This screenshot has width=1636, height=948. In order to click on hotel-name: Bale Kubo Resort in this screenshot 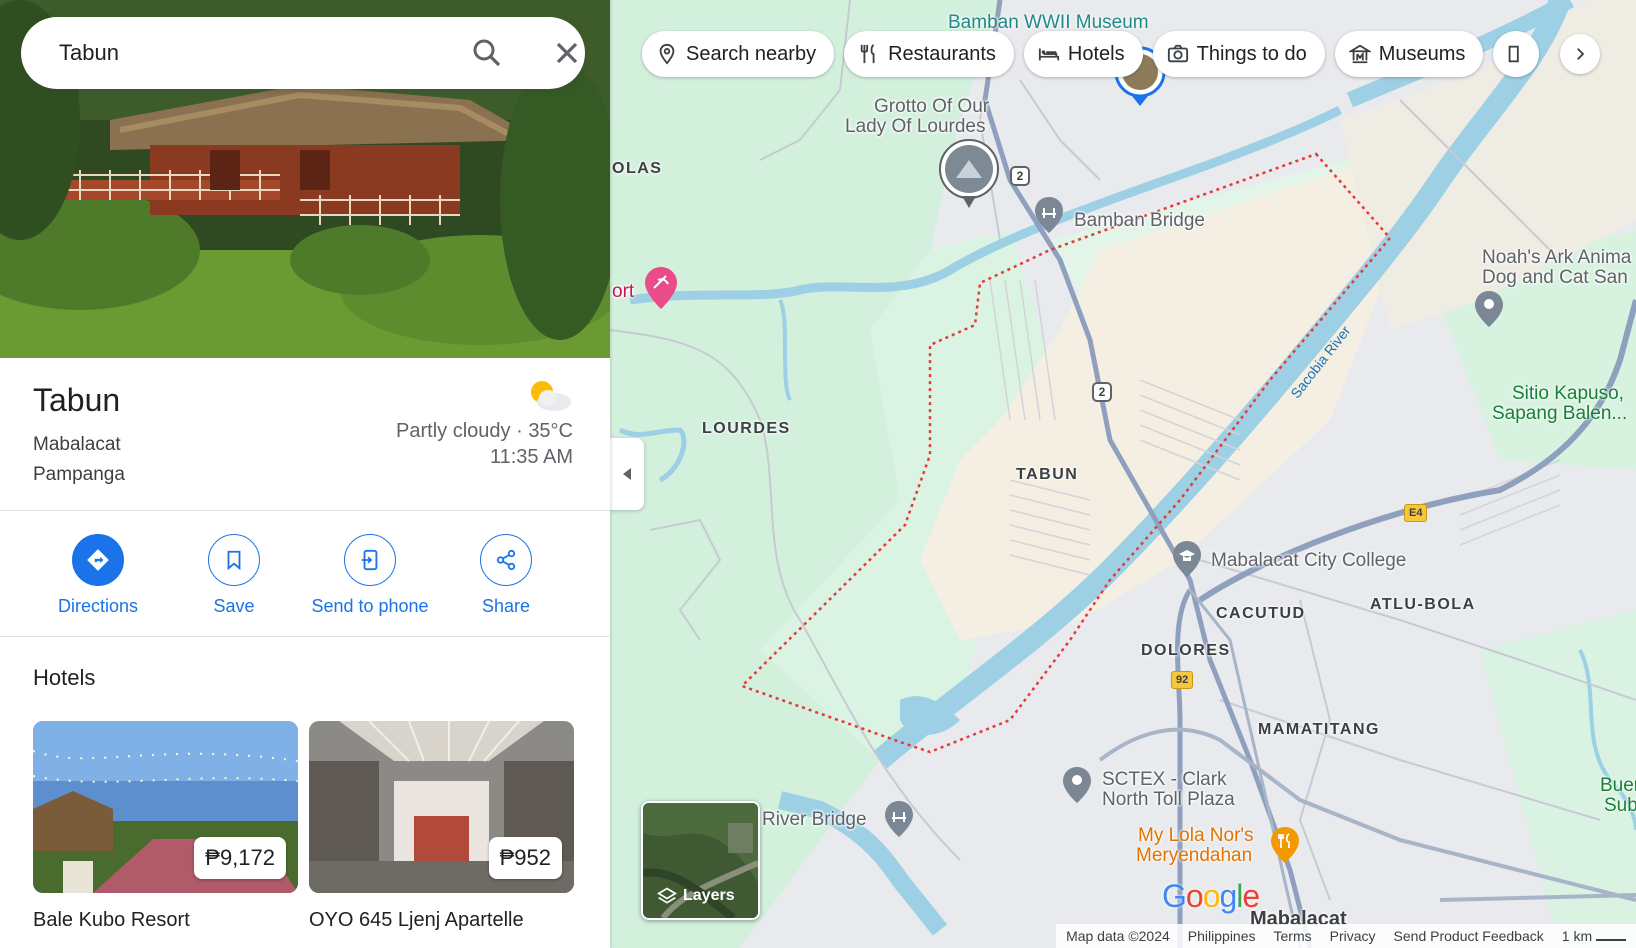, I will do `click(165, 920)`.